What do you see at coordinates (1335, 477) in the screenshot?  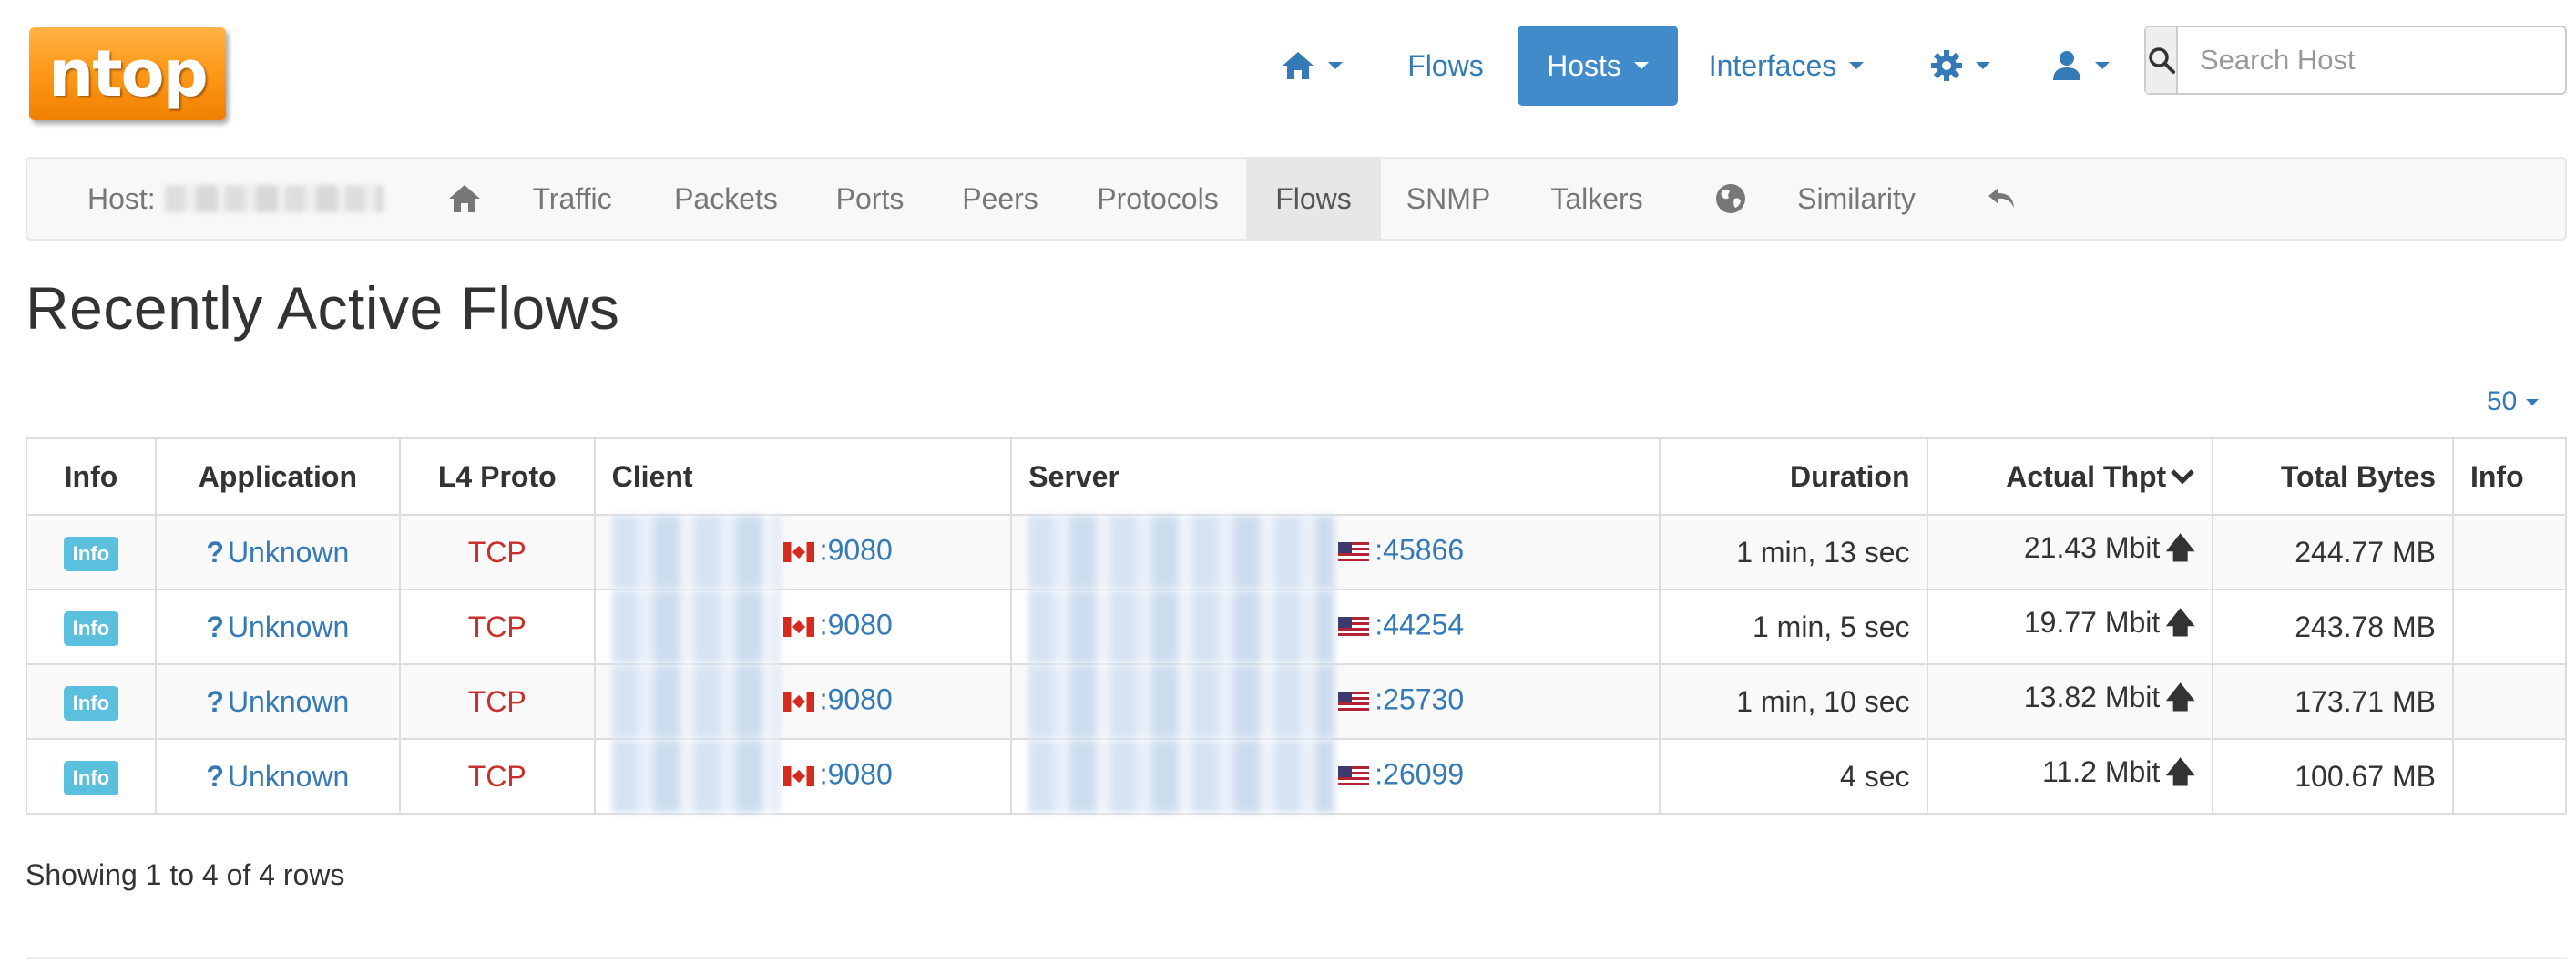 I see `header-server: Server` at bounding box center [1335, 477].